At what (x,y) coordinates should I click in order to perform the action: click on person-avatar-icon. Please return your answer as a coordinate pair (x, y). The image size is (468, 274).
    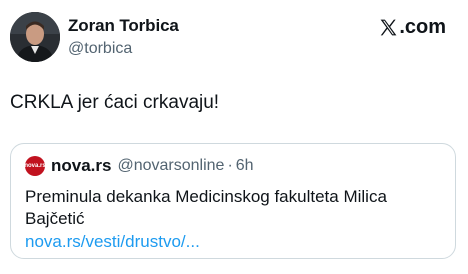
    Looking at the image, I should click on (35, 37).